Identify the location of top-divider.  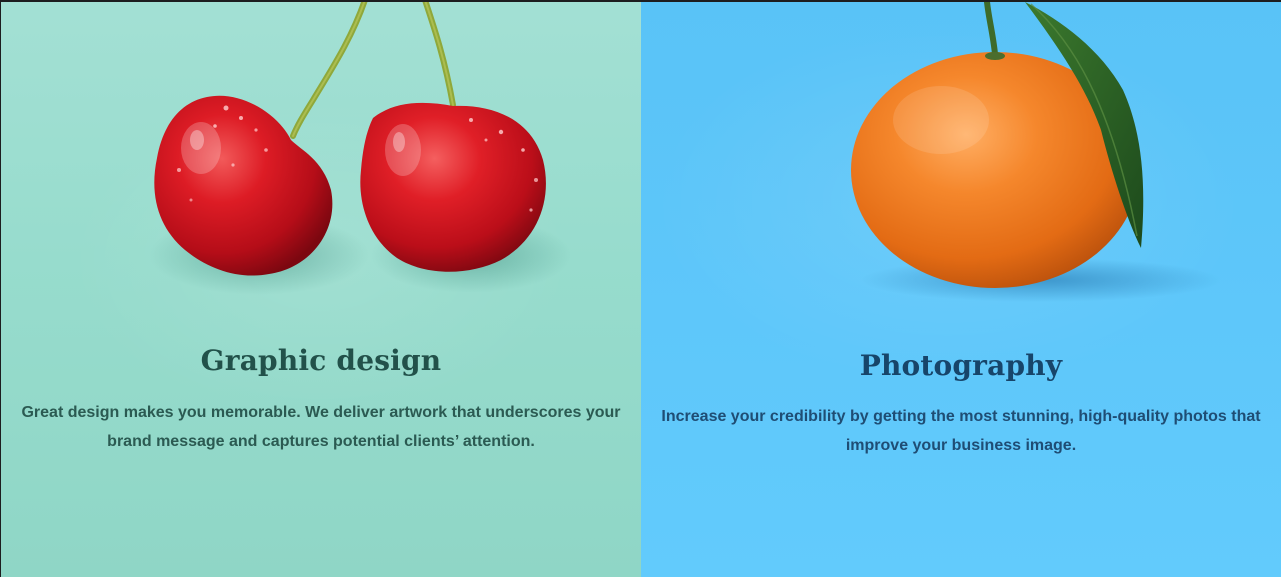
(640, 1).